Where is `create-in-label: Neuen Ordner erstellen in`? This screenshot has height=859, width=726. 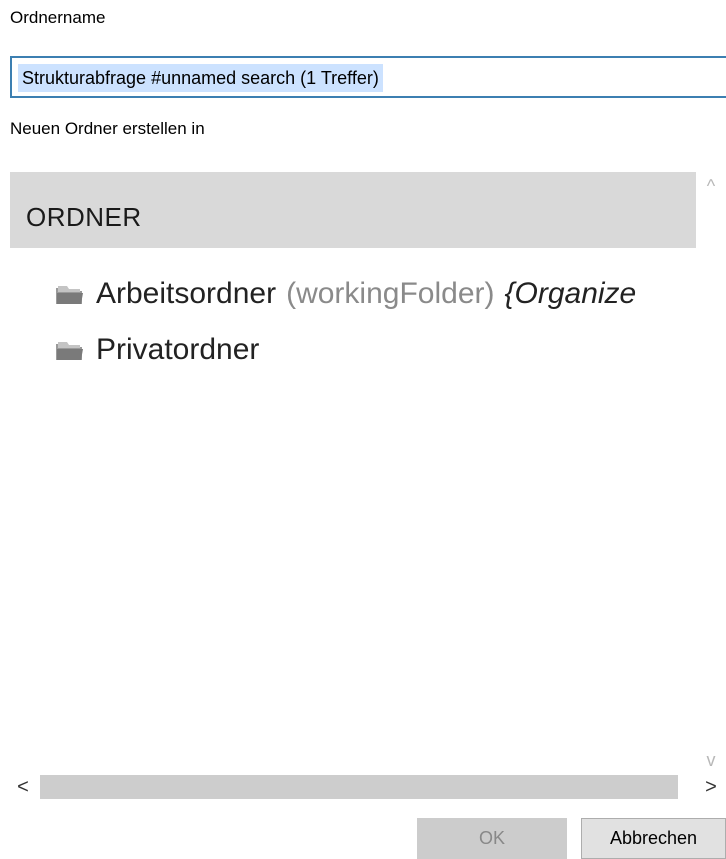 create-in-label: Neuen Ordner erstellen in is located at coordinates (107, 128).